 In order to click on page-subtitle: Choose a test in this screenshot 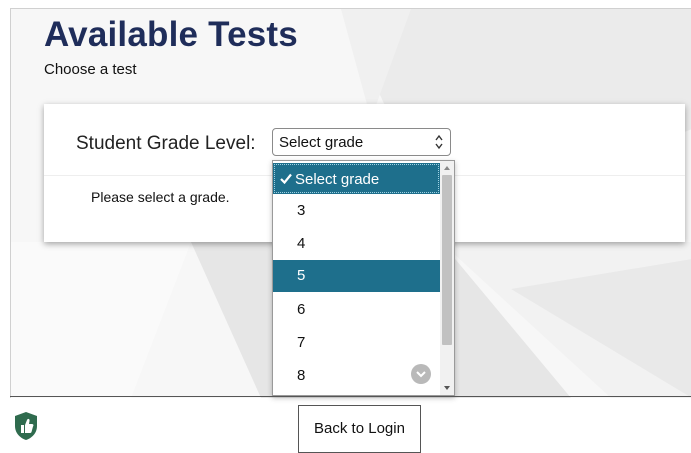, I will do `click(90, 69)`.